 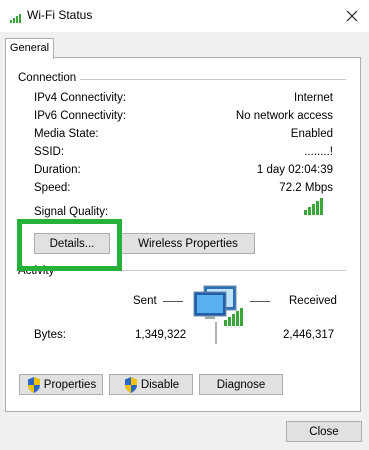 I want to click on disable-button: Disable, so click(x=151, y=384).